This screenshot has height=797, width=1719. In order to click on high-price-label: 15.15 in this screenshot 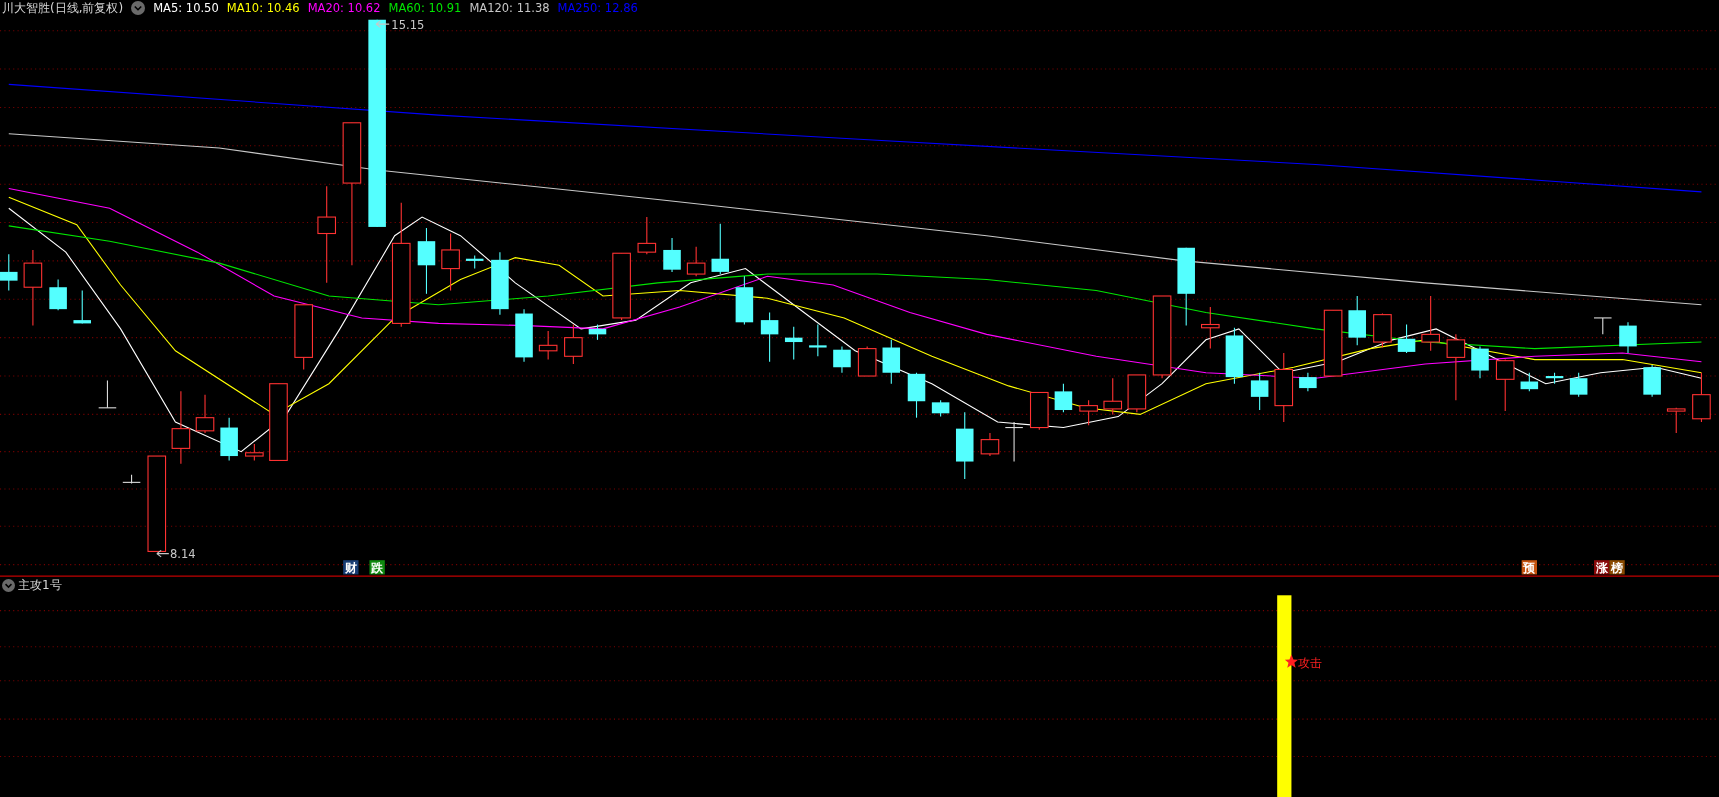, I will do `click(408, 24)`.